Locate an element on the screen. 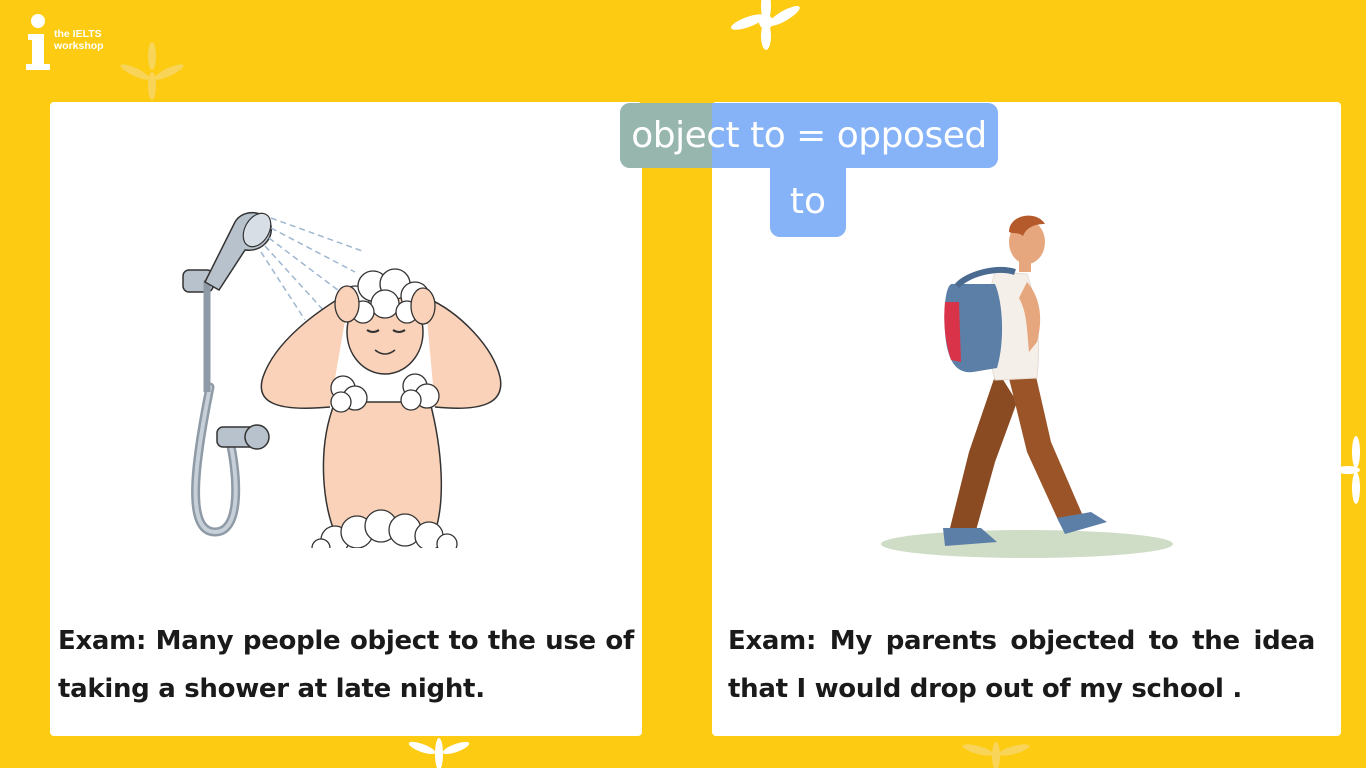  logo-text: the IELTS workshop is located at coordinates (79, 40).